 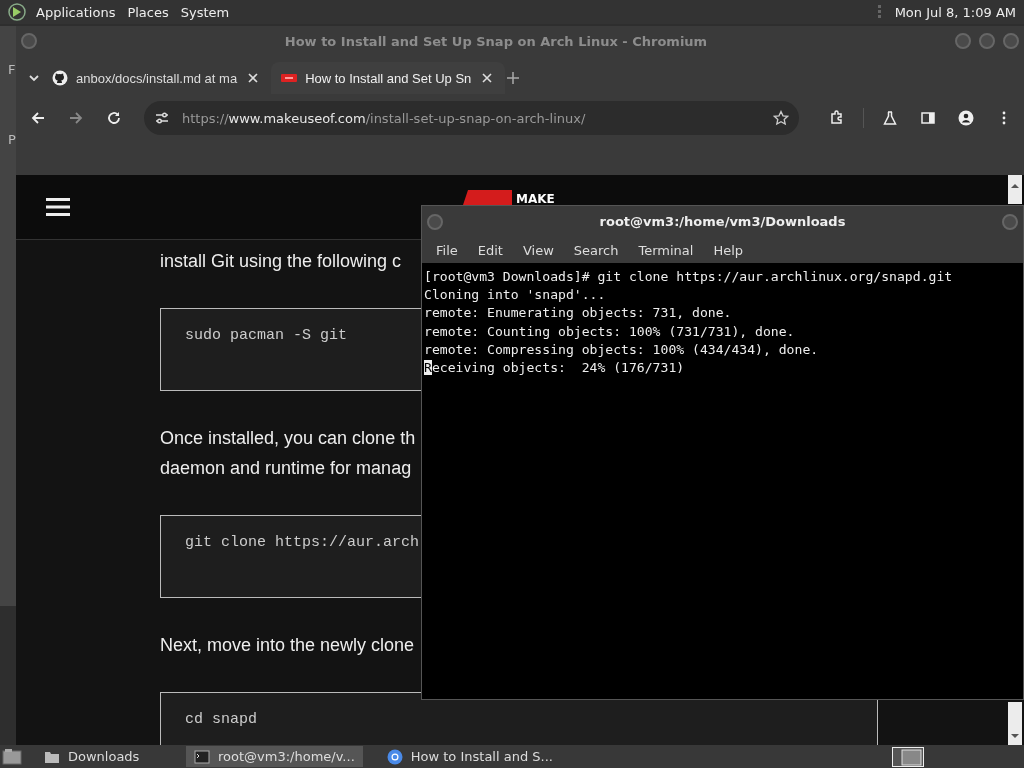 What do you see at coordinates (394, 756) in the screenshot?
I see `browser-icon` at bounding box center [394, 756].